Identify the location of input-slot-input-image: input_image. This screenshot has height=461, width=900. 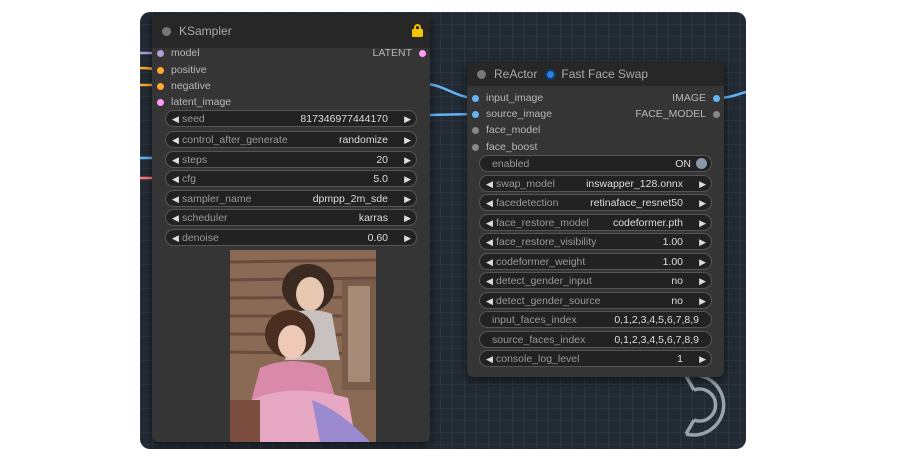
(507, 98).